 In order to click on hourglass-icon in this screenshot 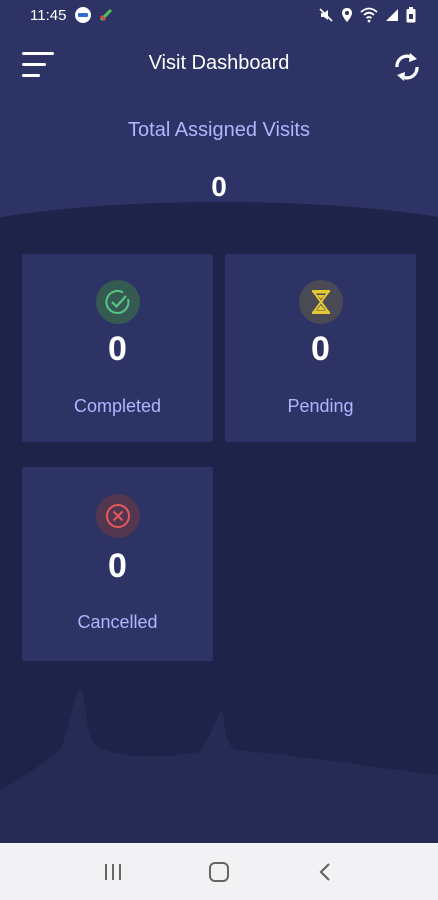, I will do `click(320, 302)`.